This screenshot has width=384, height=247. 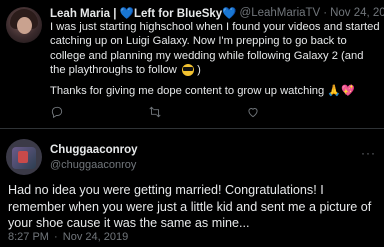 I want to click on reply-display-name: Chuggaaconroy, so click(x=94, y=150).